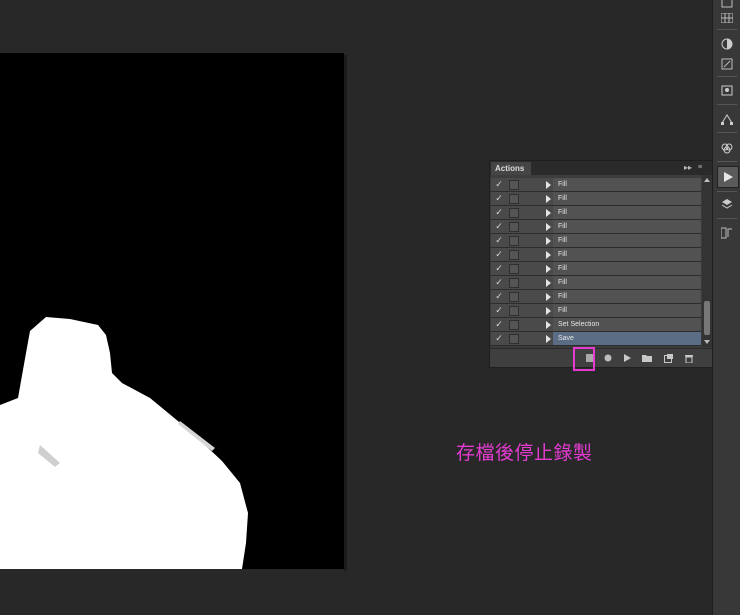  What do you see at coordinates (727, 90) in the screenshot?
I see `properties-icon` at bounding box center [727, 90].